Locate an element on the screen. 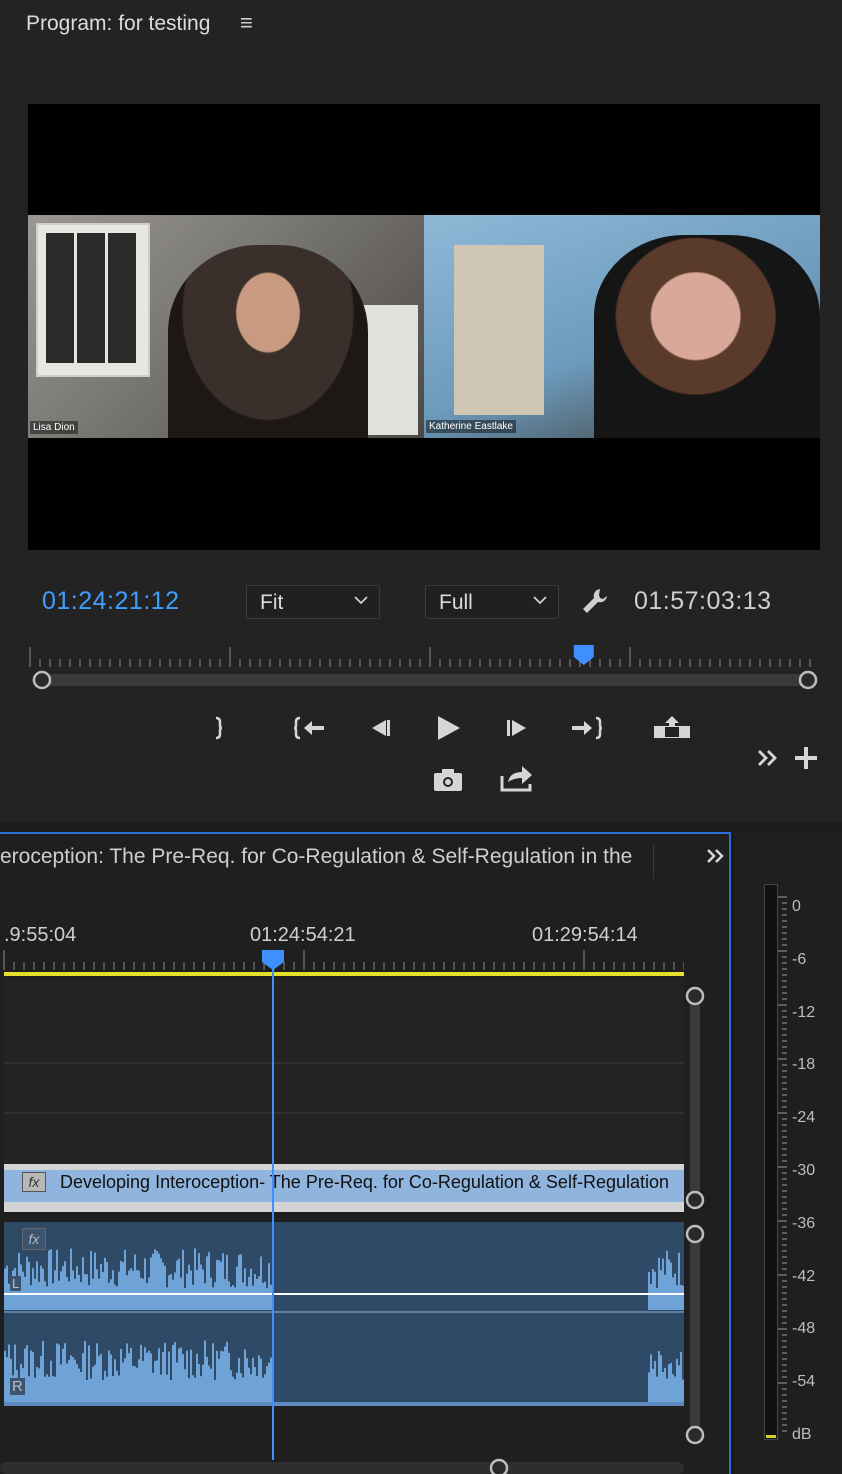 The image size is (842, 1474). current-timecode: 01:24:21:12 is located at coordinates (111, 601).